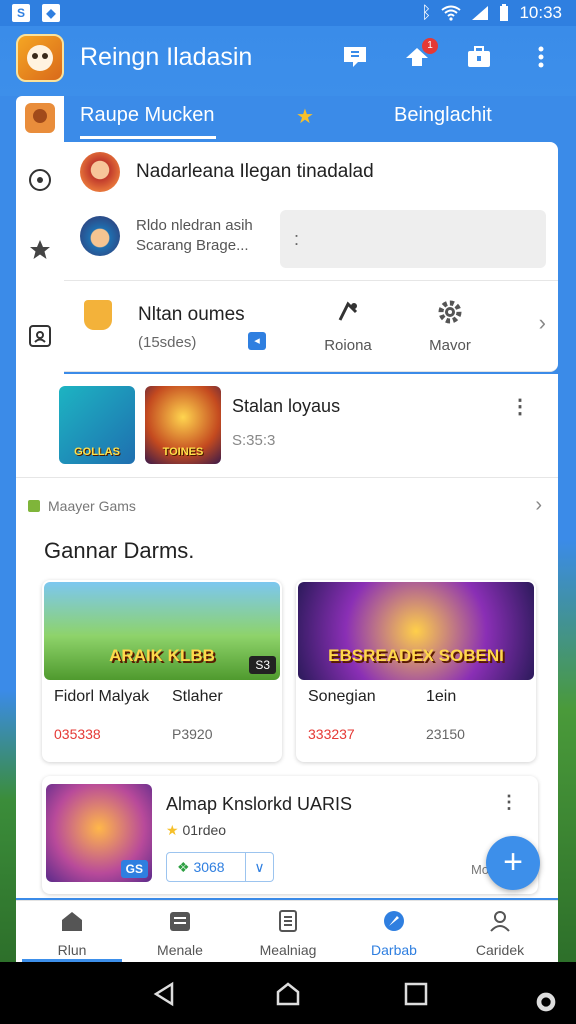 This screenshot has width=576, height=1024. I want to click on nav-mealniag: Mealniag, so click(288, 933).